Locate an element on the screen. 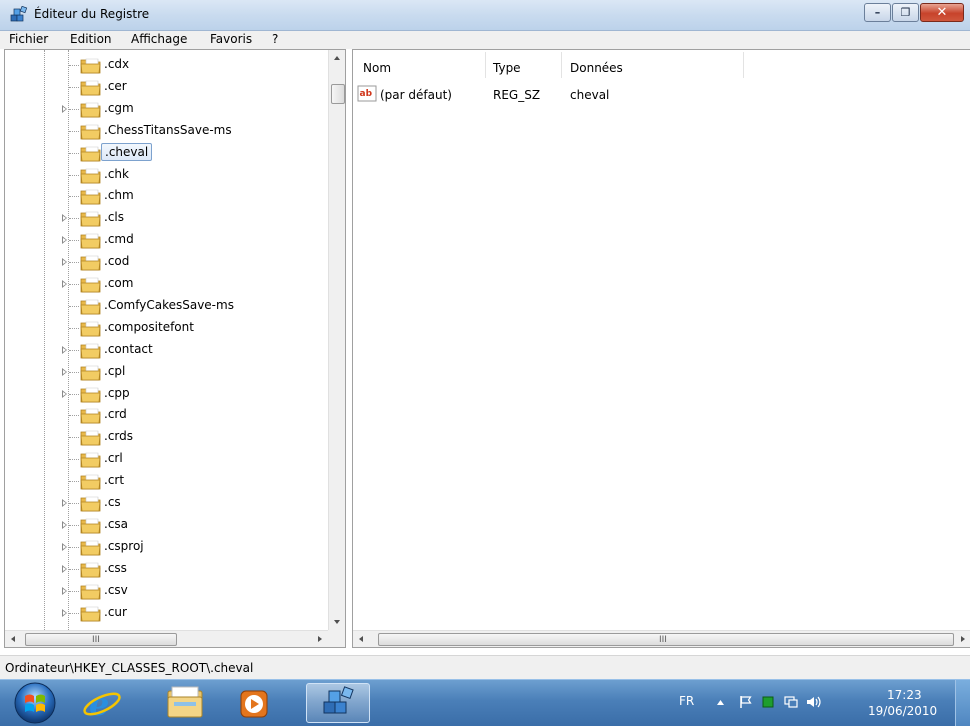 The height and width of the screenshot is (726, 970). tree-vertical-scrollbar is located at coordinates (336, 340).